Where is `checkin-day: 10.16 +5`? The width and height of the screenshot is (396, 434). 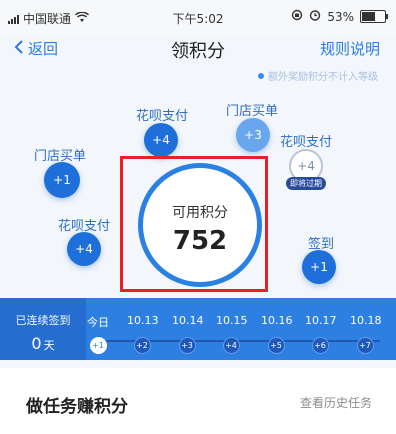 checkin-day: 10.16 +5 is located at coordinates (277, 326).